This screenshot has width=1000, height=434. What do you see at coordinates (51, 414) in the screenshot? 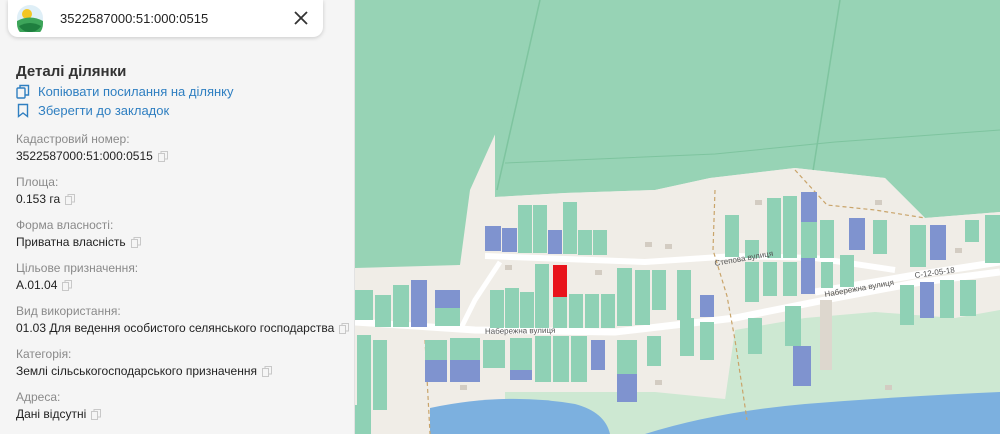
I see `address-text: Дані відсутні` at bounding box center [51, 414].